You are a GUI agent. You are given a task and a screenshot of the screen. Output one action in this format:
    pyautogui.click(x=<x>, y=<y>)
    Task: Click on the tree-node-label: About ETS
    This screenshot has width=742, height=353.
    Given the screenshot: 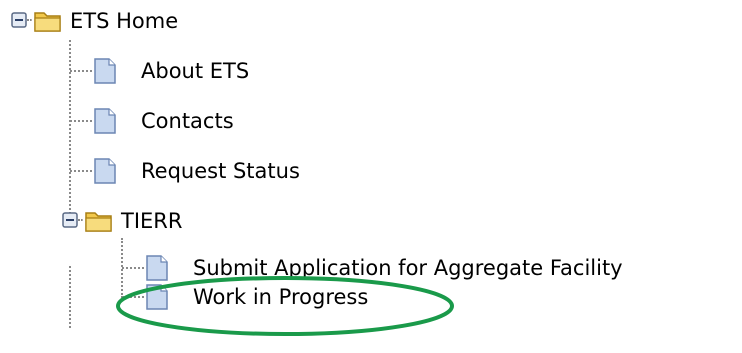 What is the action you would take?
    pyautogui.click(x=195, y=71)
    